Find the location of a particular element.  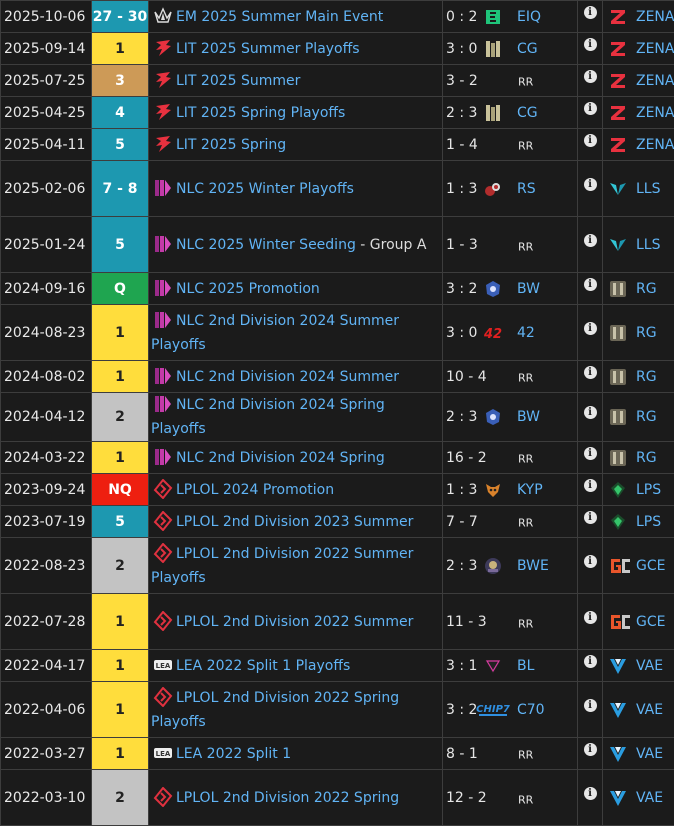

event-link: NLC 2025 Winter Seeding is located at coordinates (266, 245).